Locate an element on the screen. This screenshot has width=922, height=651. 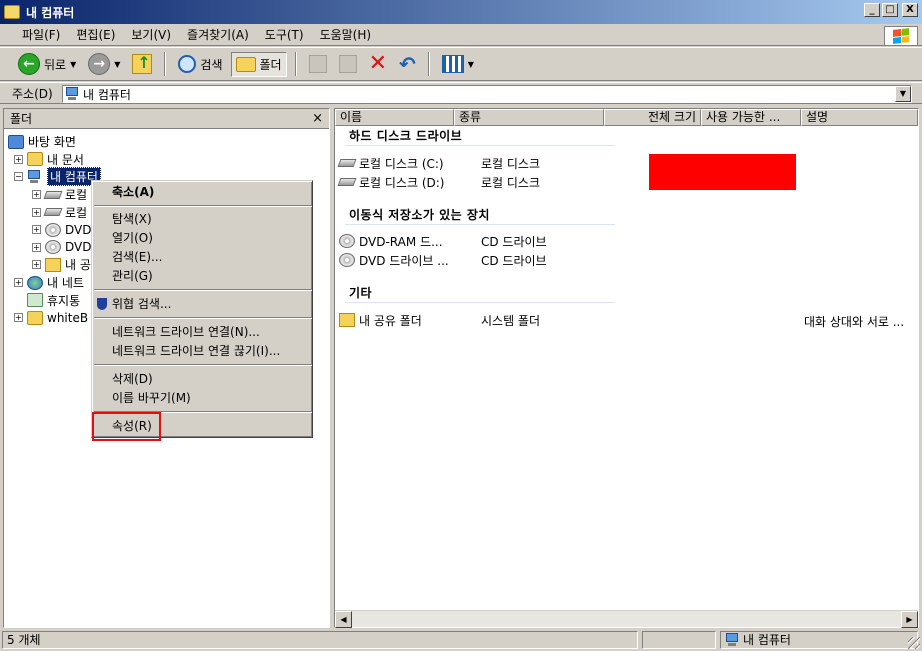
menu-item-delete: 삭제(D) is located at coordinates (203, 379).